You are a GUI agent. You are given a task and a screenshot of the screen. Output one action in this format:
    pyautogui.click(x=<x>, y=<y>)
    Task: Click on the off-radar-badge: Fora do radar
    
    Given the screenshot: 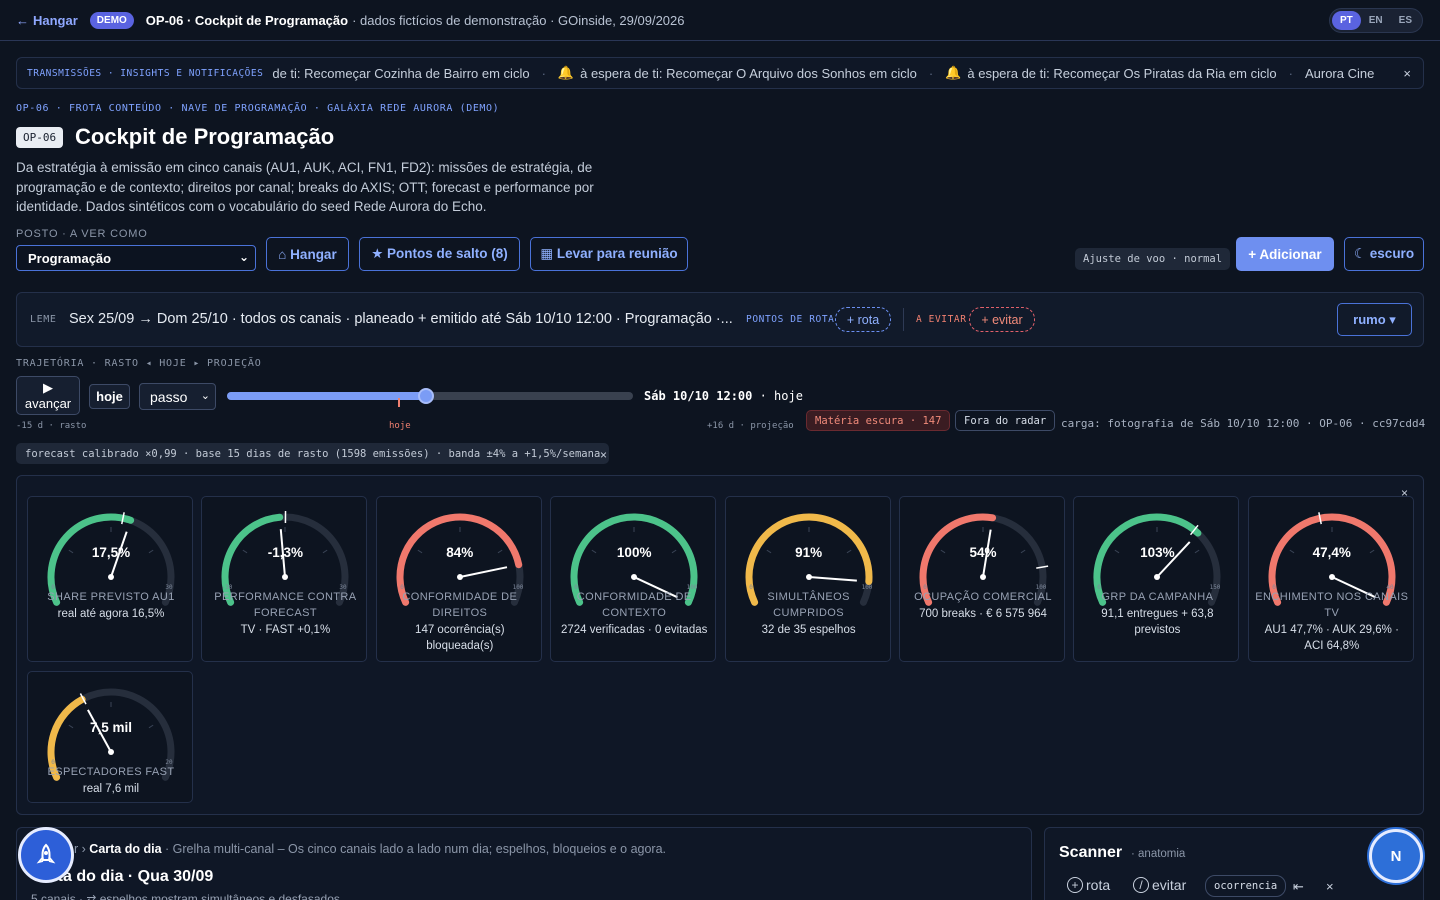 What is the action you would take?
    pyautogui.click(x=1005, y=420)
    